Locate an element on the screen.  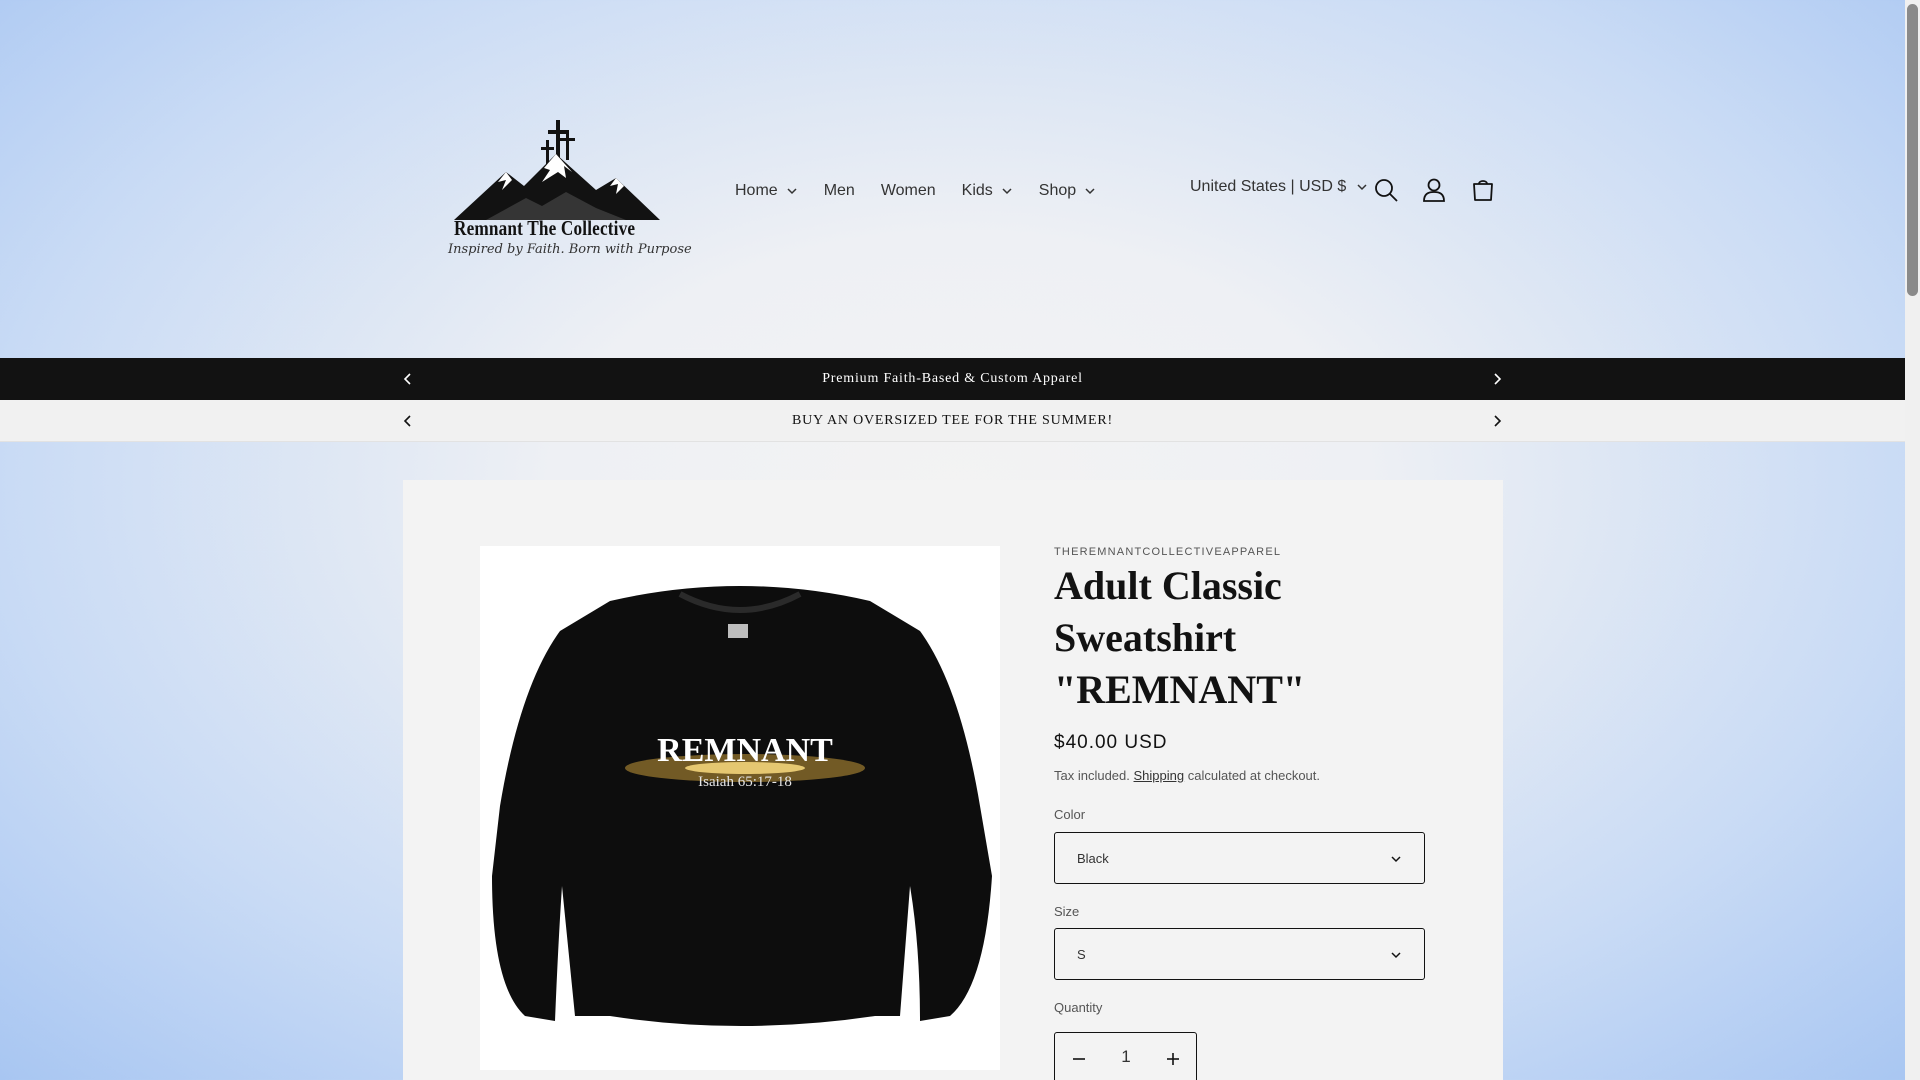
announcement-text: Premium Faith-Based & Custom Apparel is located at coordinates (952, 378).